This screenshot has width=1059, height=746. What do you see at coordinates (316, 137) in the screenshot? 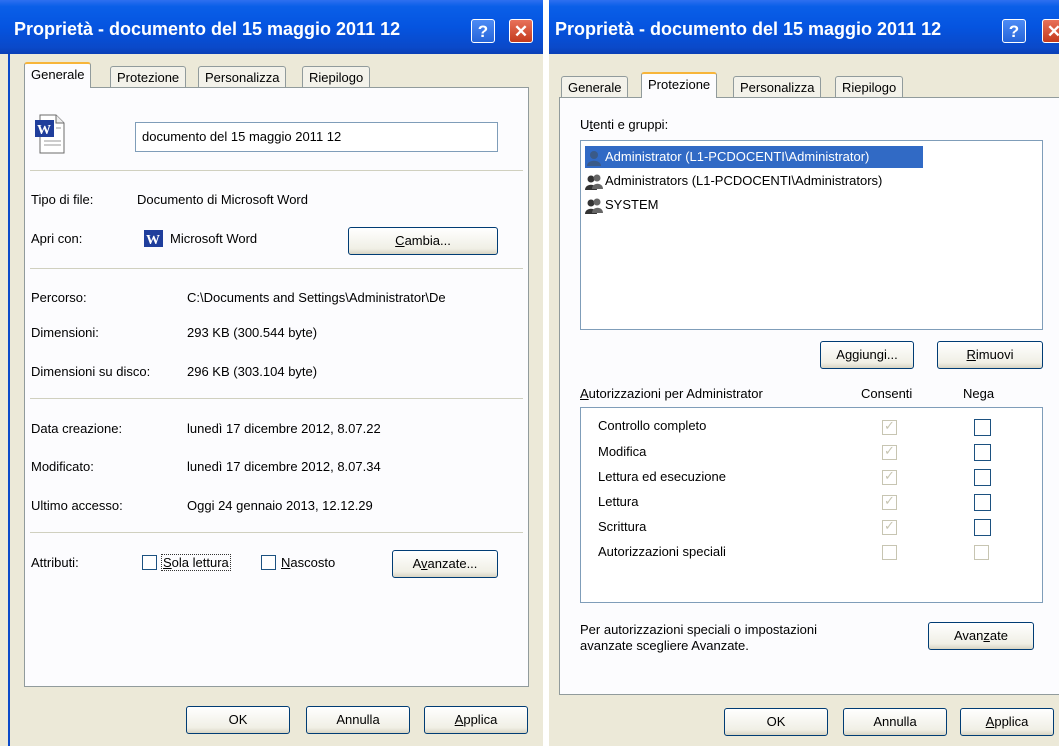
I see `filename-input: documento del 15 maggio 2011 12` at bounding box center [316, 137].